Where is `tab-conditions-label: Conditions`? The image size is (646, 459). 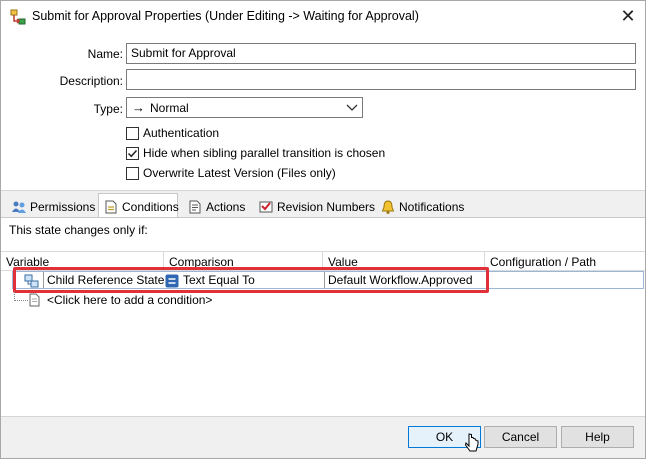 tab-conditions-label: Conditions is located at coordinates (150, 207).